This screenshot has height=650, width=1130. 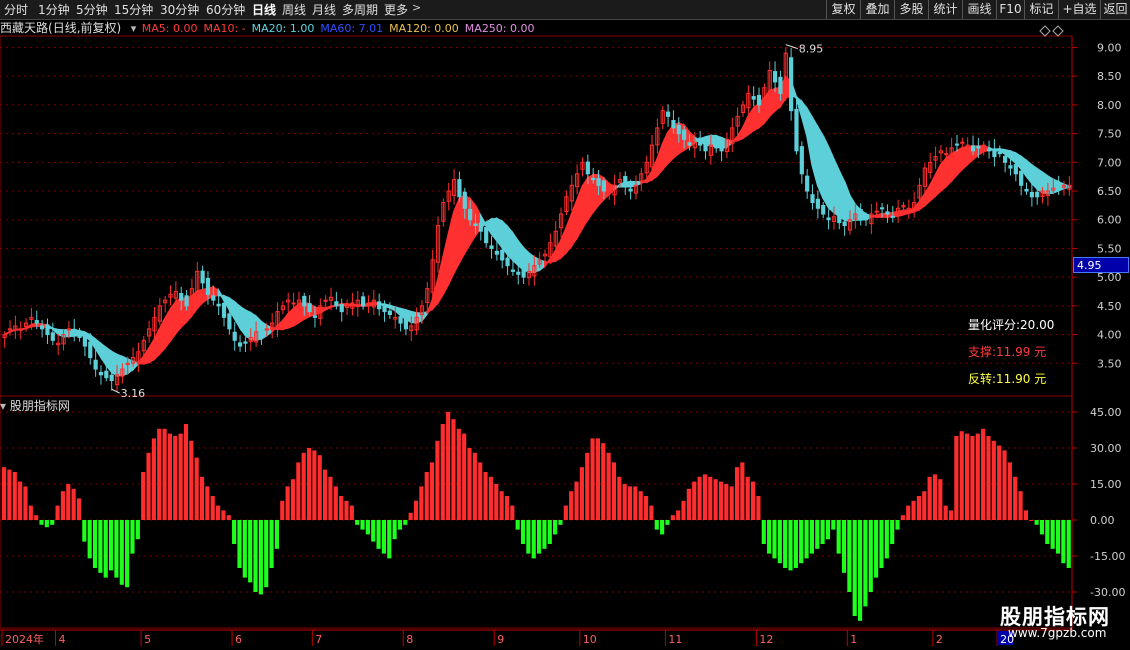 What do you see at coordinates (115, 391) in the screenshot?
I see `low-marker-line` at bounding box center [115, 391].